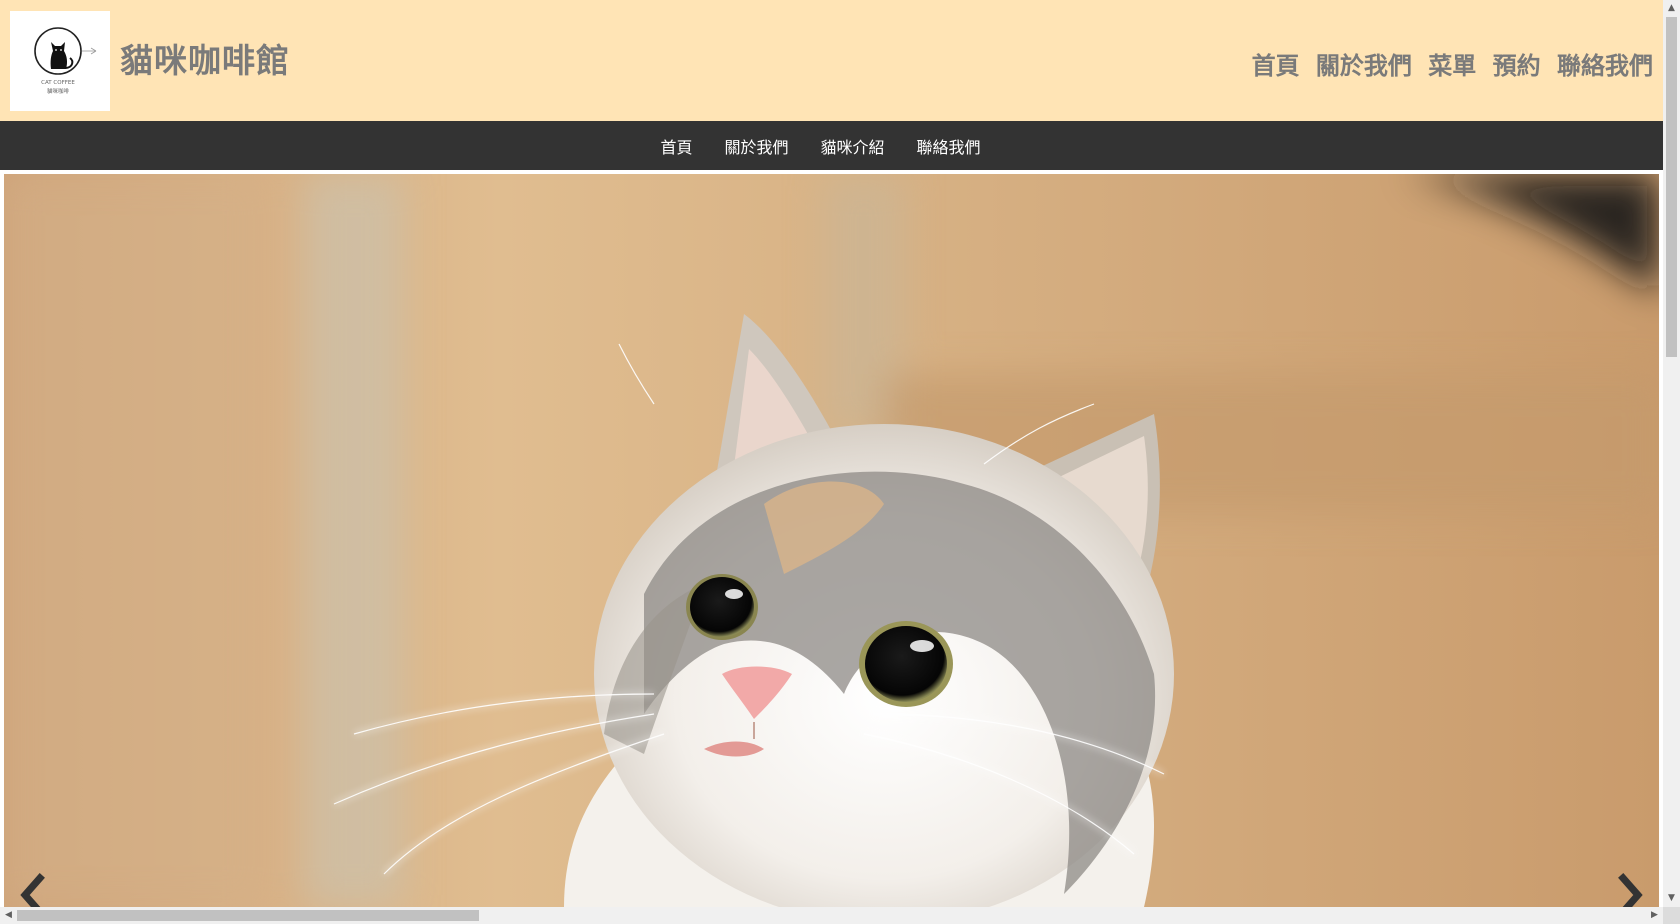 Image resolution: width=1680 pixels, height=924 pixels. I want to click on site-logo: CAT COFFEE 貓咪咖啡, so click(60, 61).